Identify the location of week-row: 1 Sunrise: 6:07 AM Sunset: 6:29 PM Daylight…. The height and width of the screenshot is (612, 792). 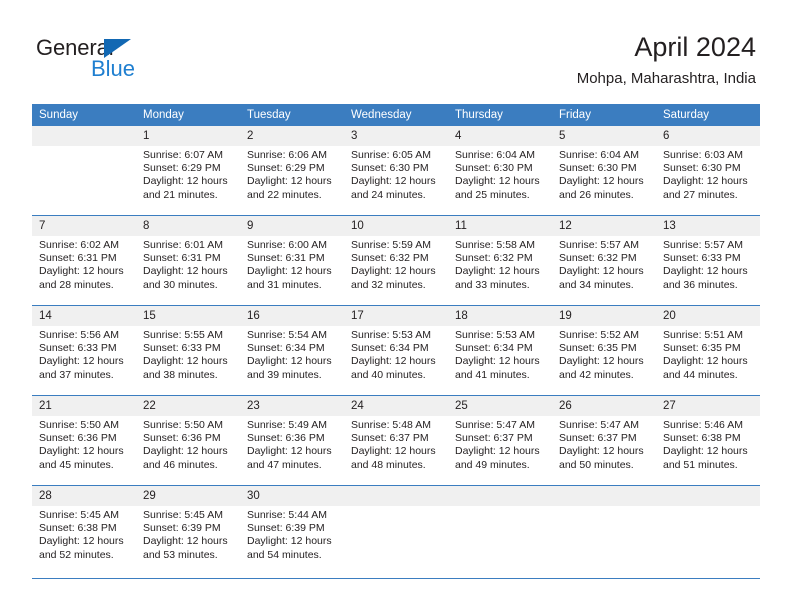
(396, 171).